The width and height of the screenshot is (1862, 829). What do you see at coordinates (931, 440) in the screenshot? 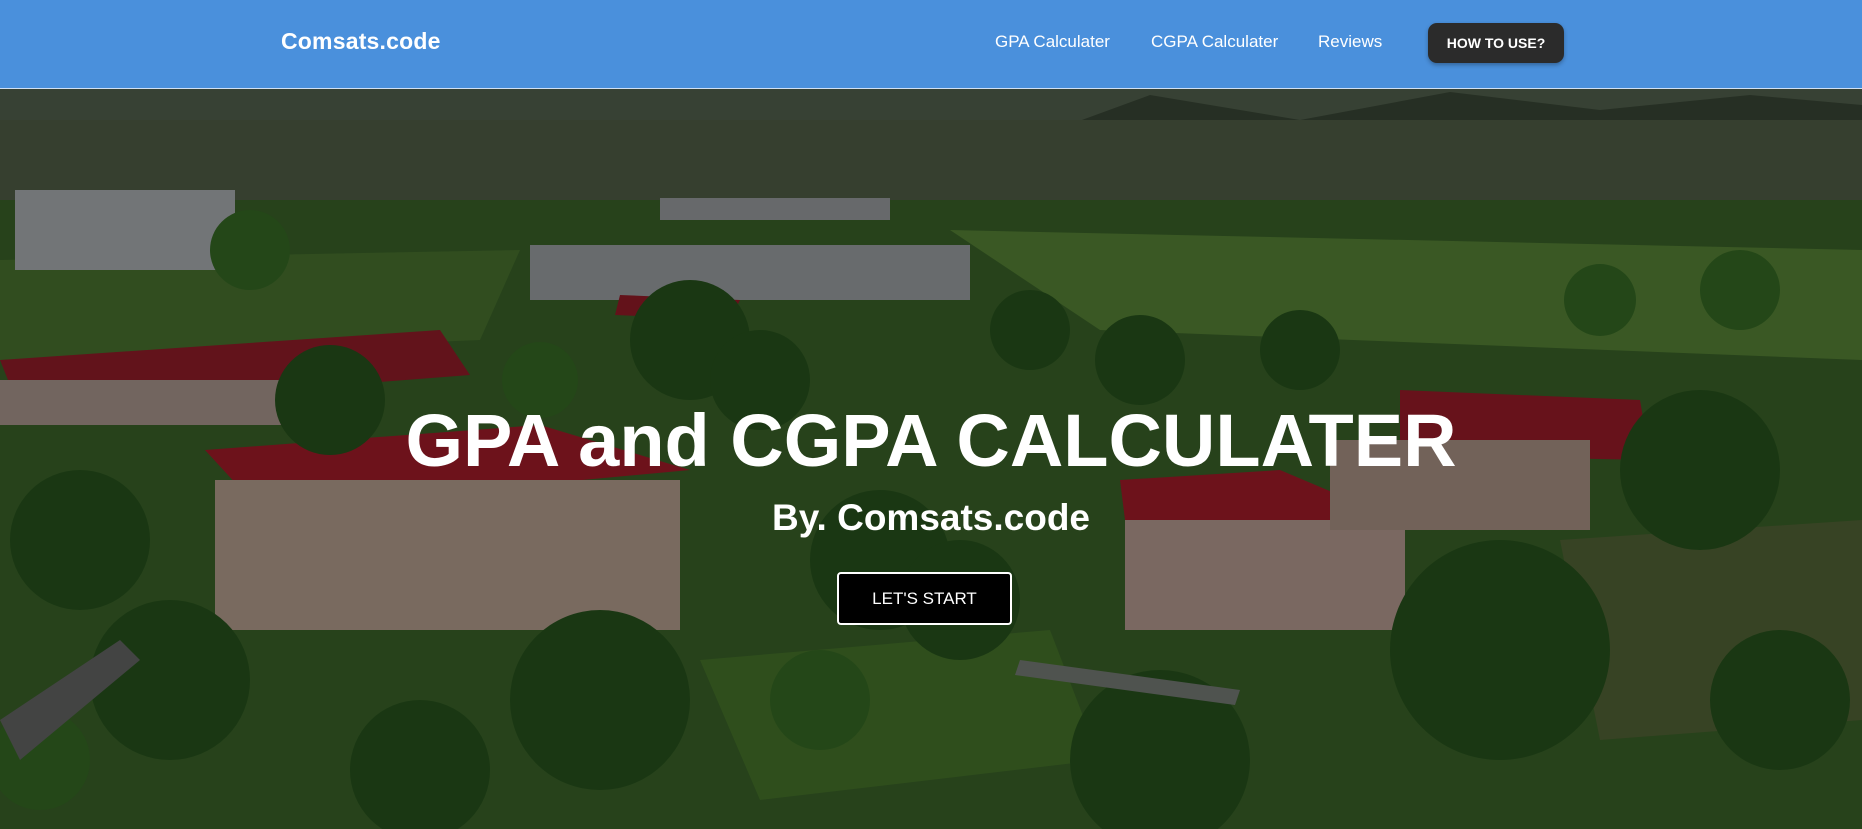
I see `hero-title: GPA and CGPA CALCULATER` at bounding box center [931, 440].